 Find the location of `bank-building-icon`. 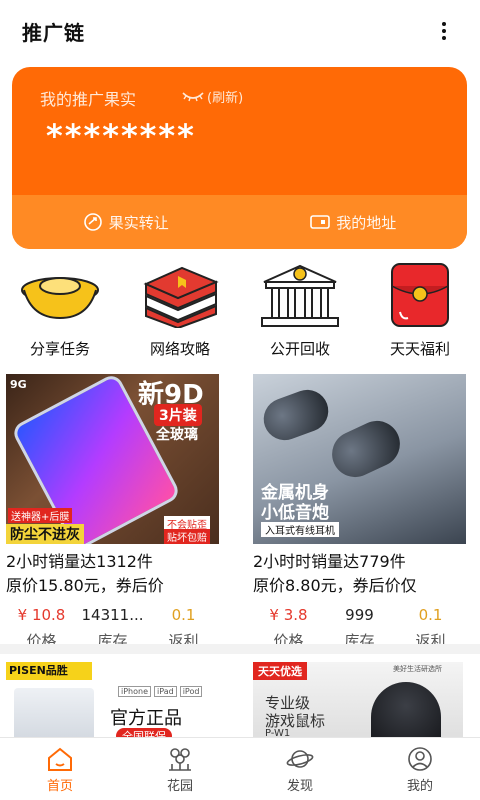

bank-building-icon is located at coordinates (300, 295).